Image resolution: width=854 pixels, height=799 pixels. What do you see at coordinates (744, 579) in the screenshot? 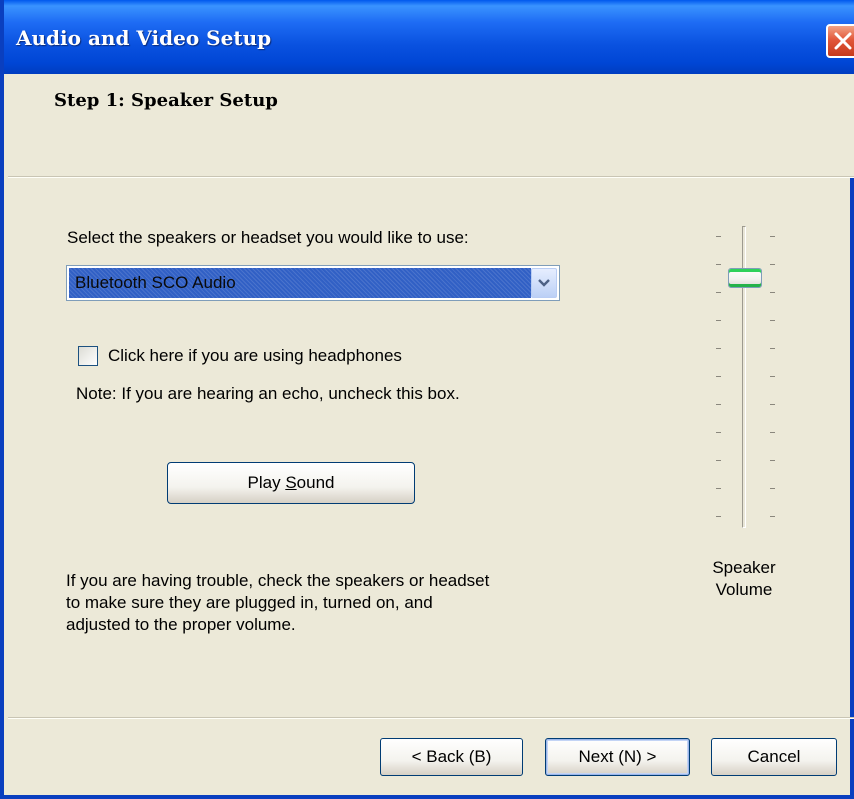
I see `speaker-volume-label: Speaker Volume` at bounding box center [744, 579].